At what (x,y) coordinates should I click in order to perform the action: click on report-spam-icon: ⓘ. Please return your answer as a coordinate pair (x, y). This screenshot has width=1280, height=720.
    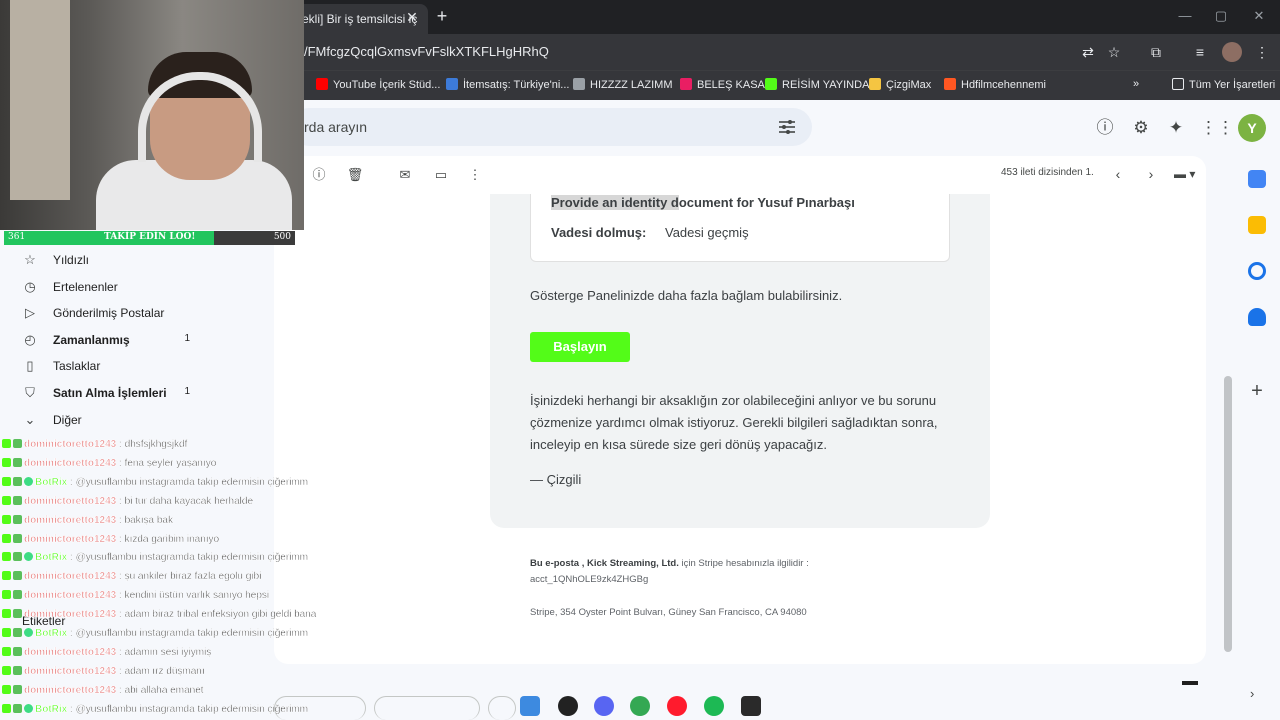
    Looking at the image, I should click on (319, 175).